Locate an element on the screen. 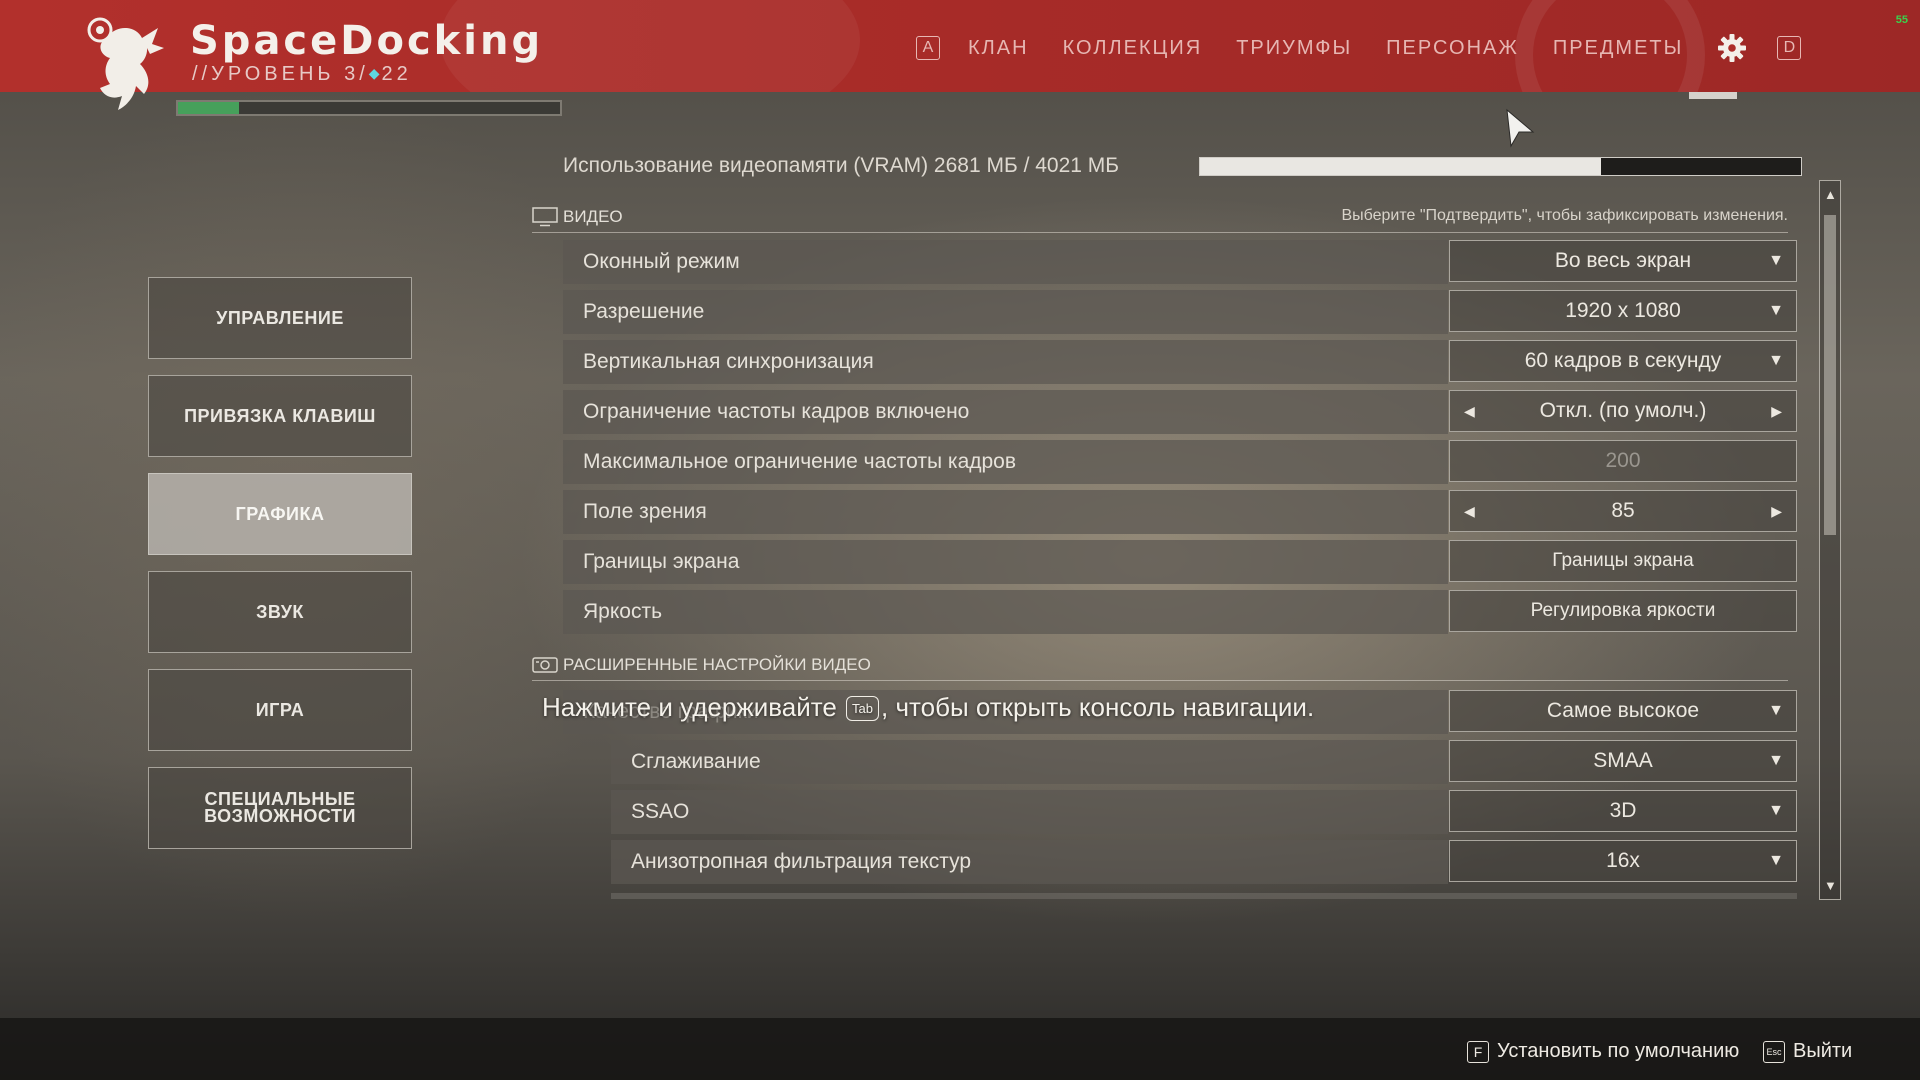 This screenshot has height=1080, width=1920. setting-label: Ограничение частоты кадров включено is located at coordinates (1005, 412).